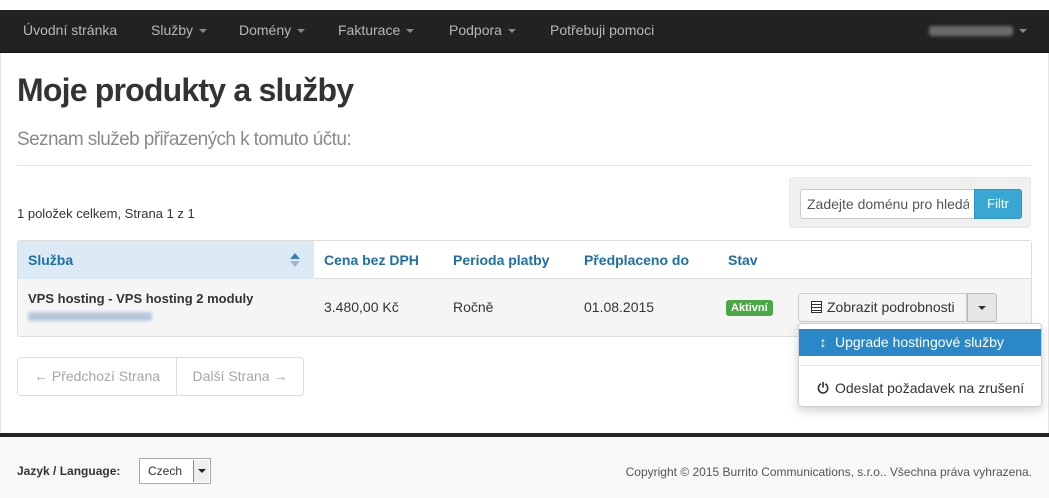  What do you see at coordinates (369, 30) in the screenshot?
I see `nav-item-label: Fakturace` at bounding box center [369, 30].